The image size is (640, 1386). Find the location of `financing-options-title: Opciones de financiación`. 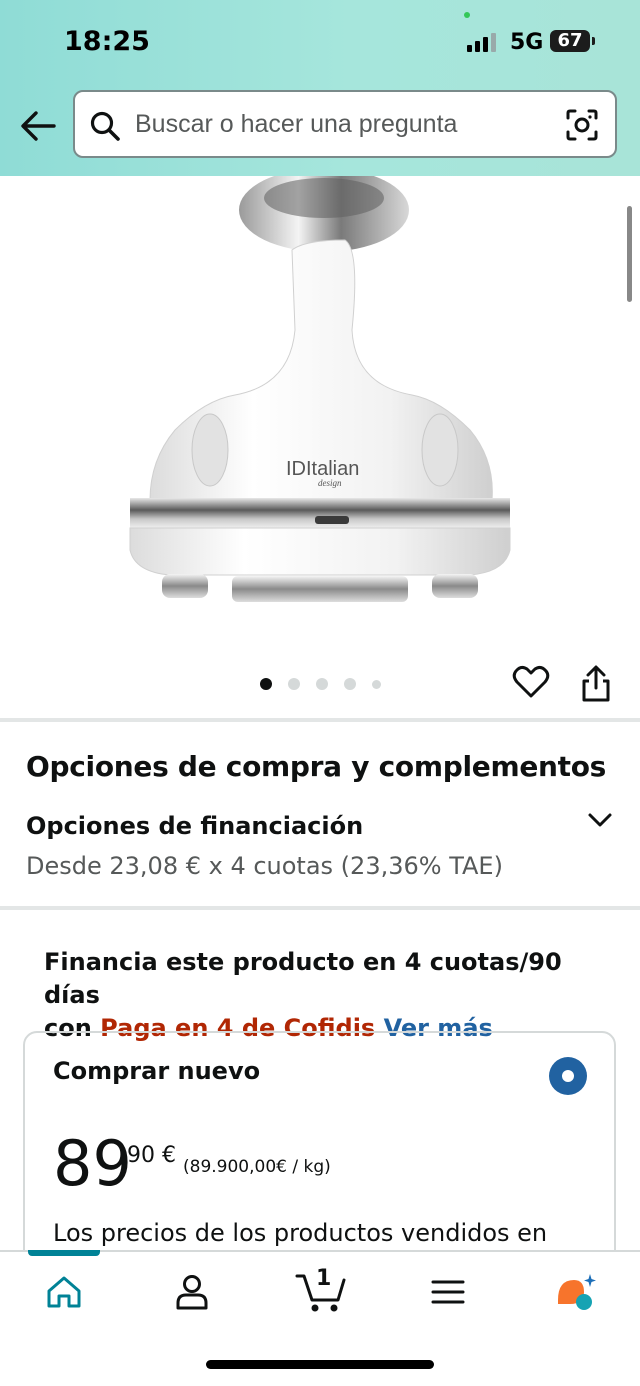

financing-options-title: Opciones de financiación is located at coordinates (194, 826).